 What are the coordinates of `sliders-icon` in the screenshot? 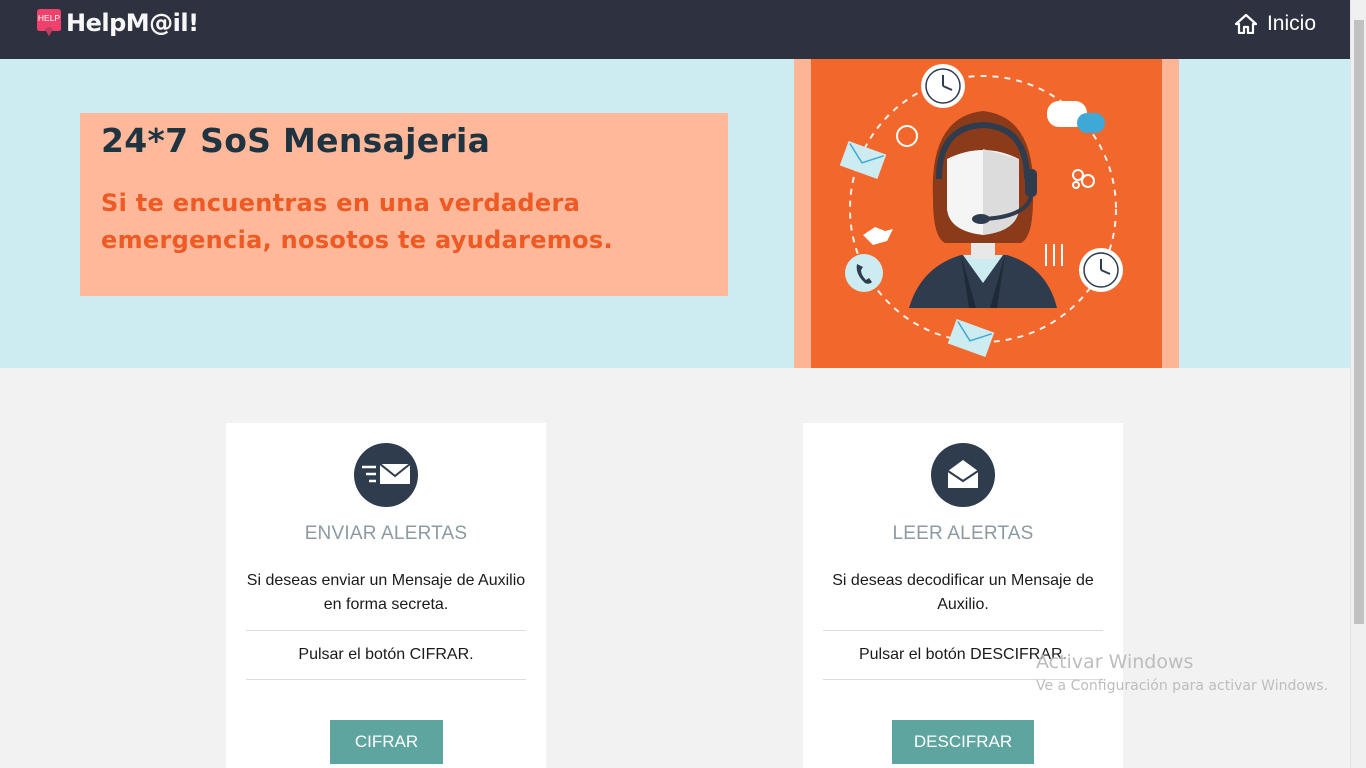 It's located at (1054, 255).